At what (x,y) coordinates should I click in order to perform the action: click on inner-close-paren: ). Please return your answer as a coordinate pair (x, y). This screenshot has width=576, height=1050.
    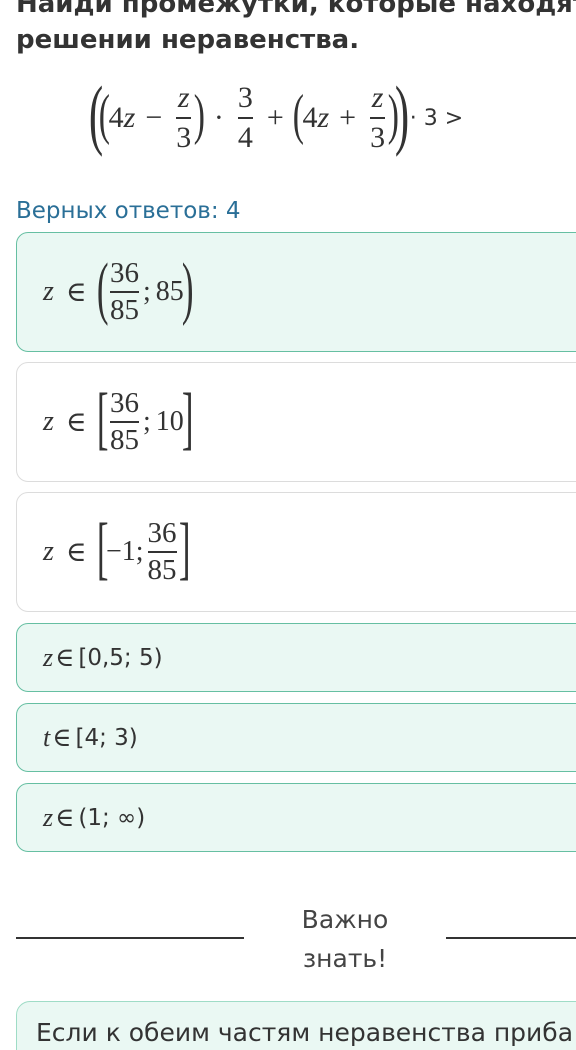
    Looking at the image, I should click on (199, 115).